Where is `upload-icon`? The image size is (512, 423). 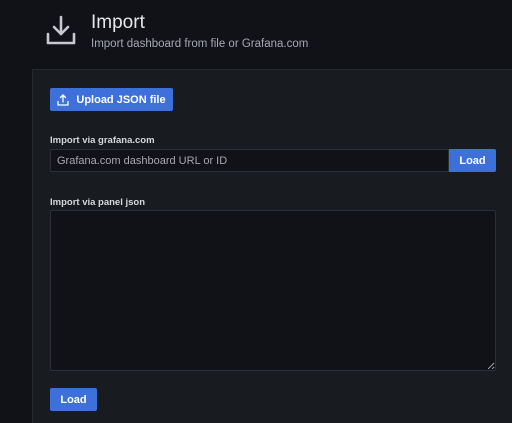 upload-icon is located at coordinates (63, 99).